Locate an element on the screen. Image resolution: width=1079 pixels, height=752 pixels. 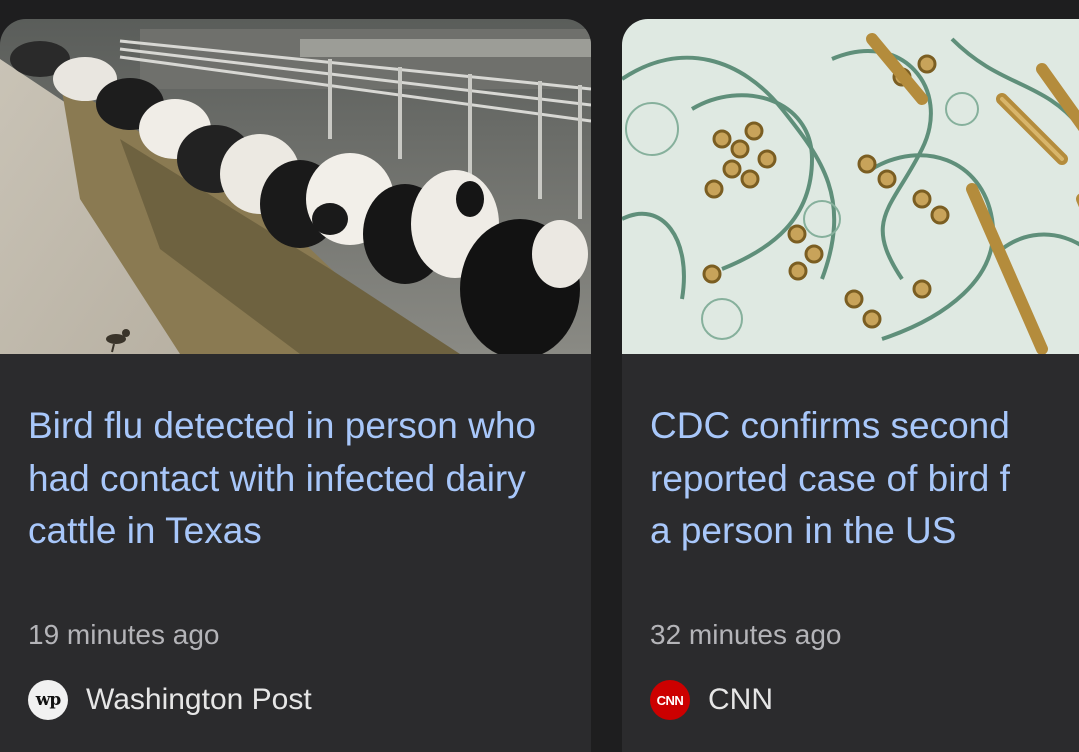
cnn-logo-icon: CNN is located at coordinates (670, 700).